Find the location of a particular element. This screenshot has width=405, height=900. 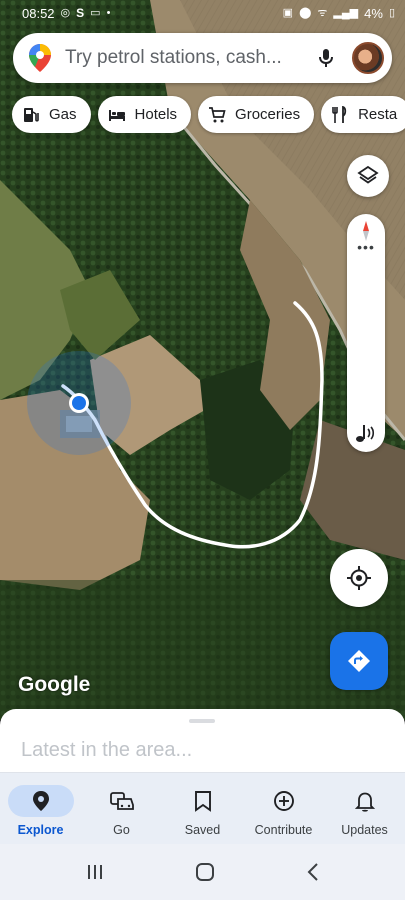

chip-hotels: Hotels is located at coordinates (144, 114).